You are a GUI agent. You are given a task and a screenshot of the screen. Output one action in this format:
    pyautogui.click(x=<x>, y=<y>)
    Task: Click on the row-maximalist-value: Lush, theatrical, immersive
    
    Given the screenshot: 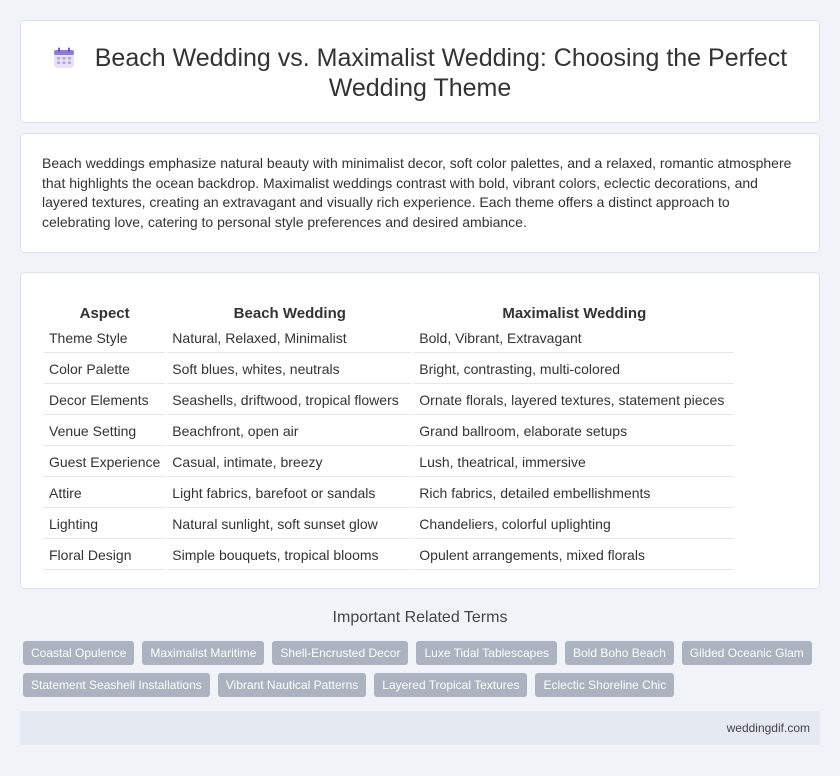 What is the action you would take?
    pyautogui.click(x=574, y=462)
    